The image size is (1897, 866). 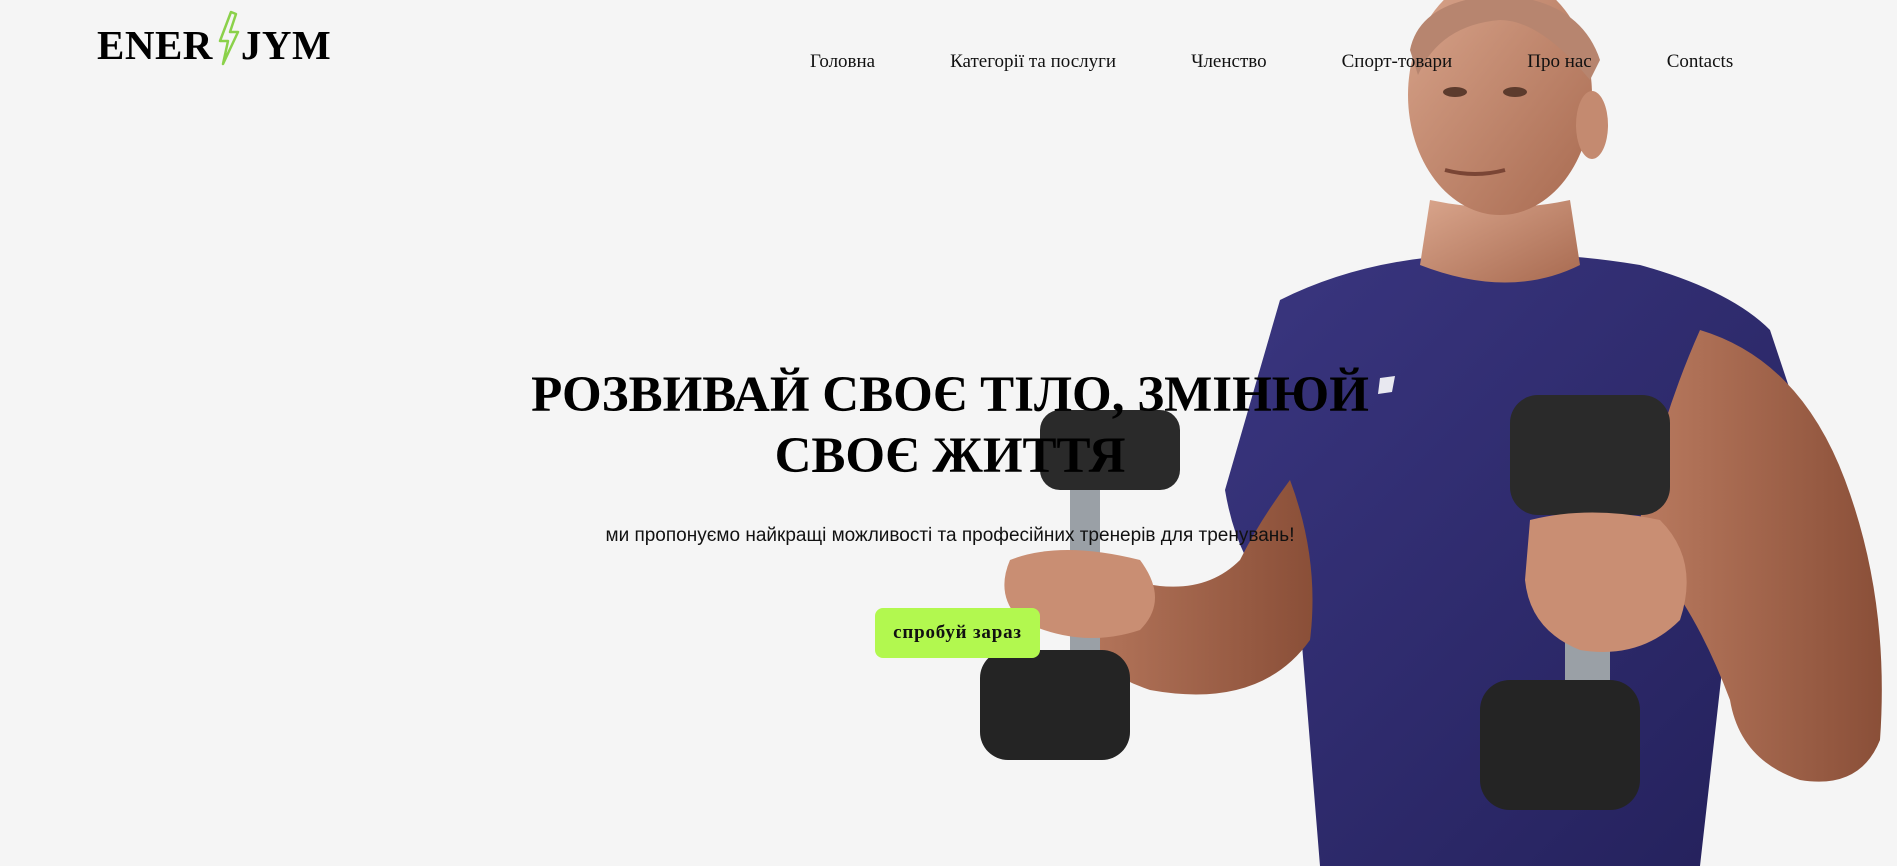 I want to click on lightning-bolt-icon, so click(x=228, y=39).